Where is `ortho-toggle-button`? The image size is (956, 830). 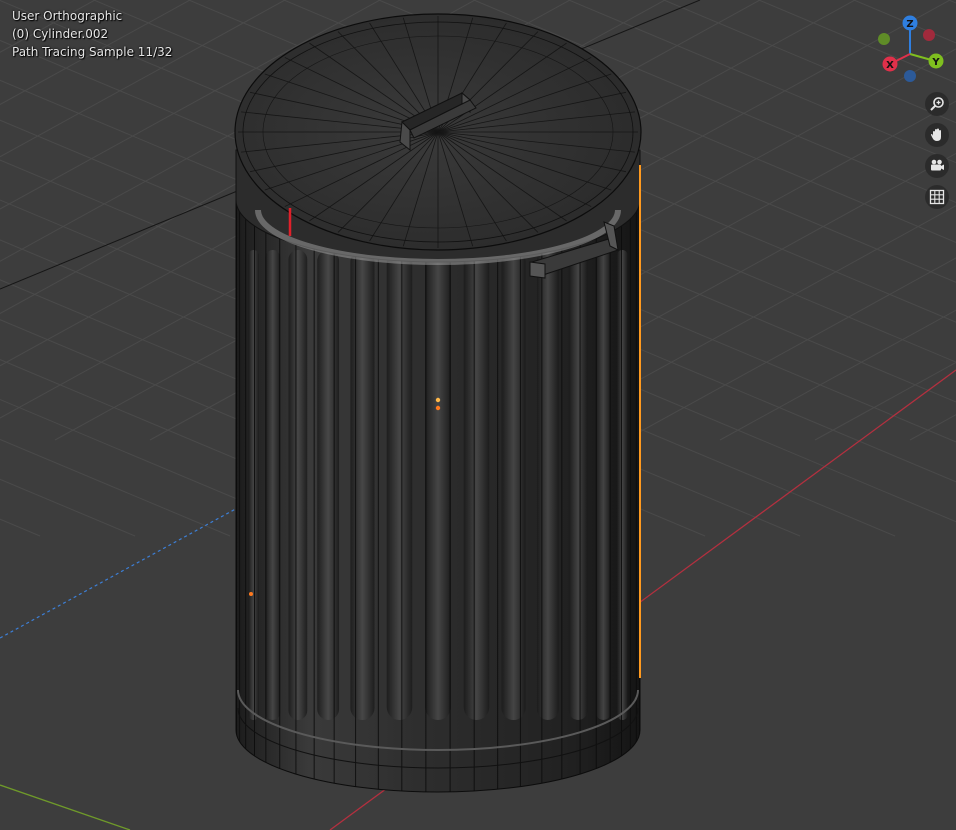
ortho-toggle-button is located at coordinates (937, 197).